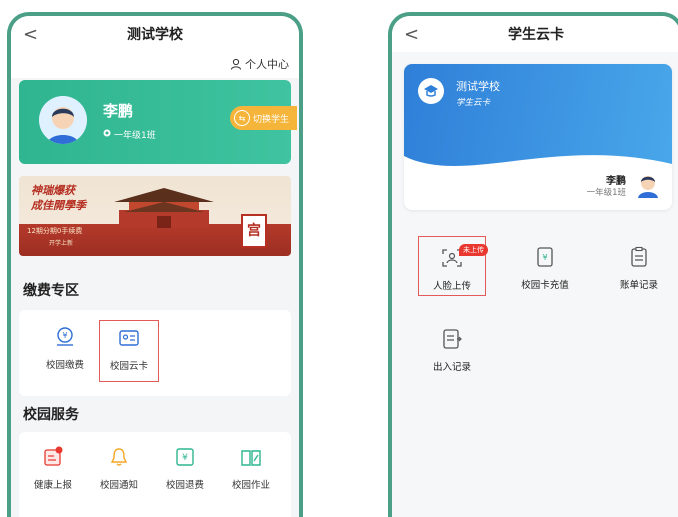 The height and width of the screenshot is (517, 678). I want to click on nav-bar: < 测试学校, so click(155, 34).